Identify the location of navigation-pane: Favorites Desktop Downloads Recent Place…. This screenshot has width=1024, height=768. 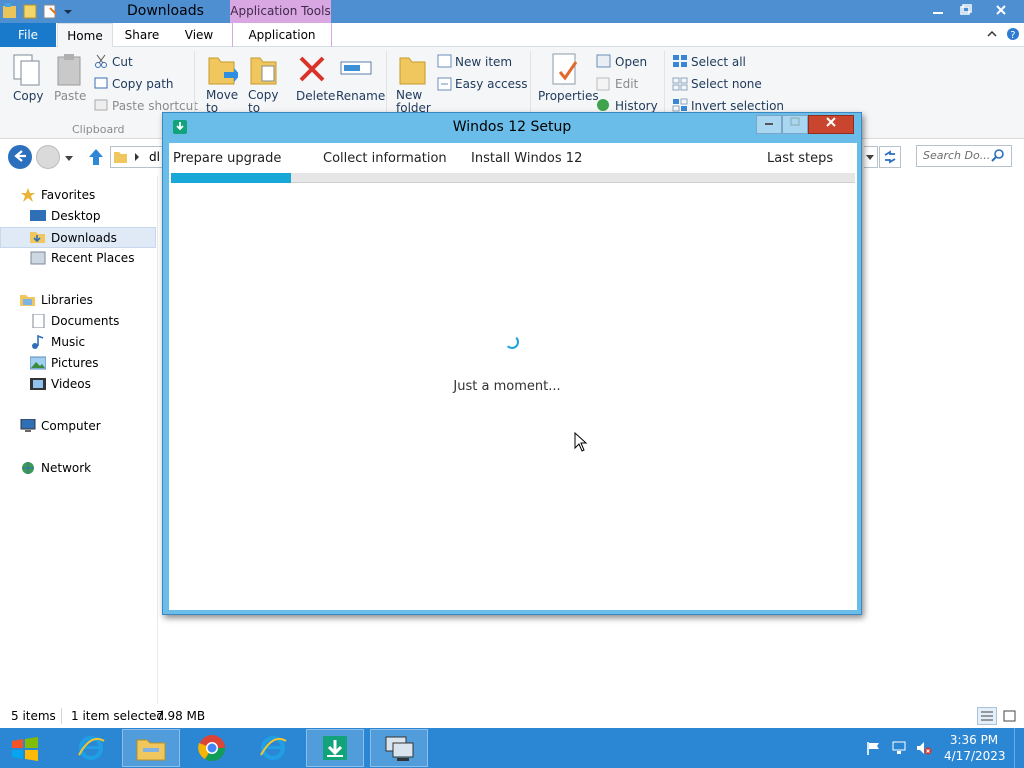
(79, 440).